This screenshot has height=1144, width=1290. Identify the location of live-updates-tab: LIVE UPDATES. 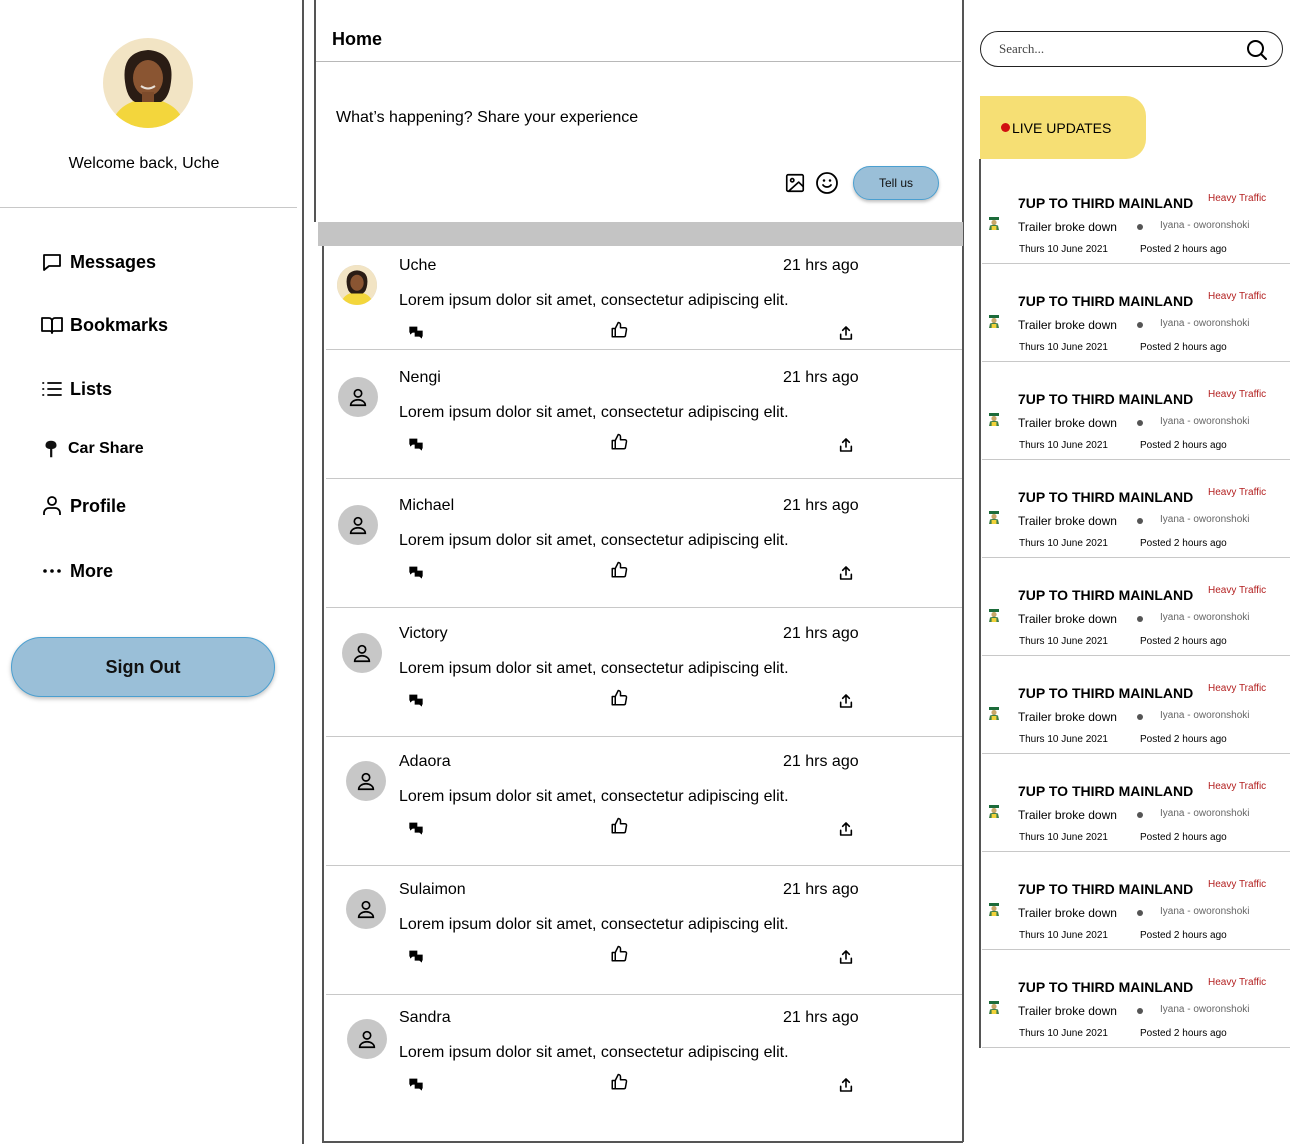
(1063, 127).